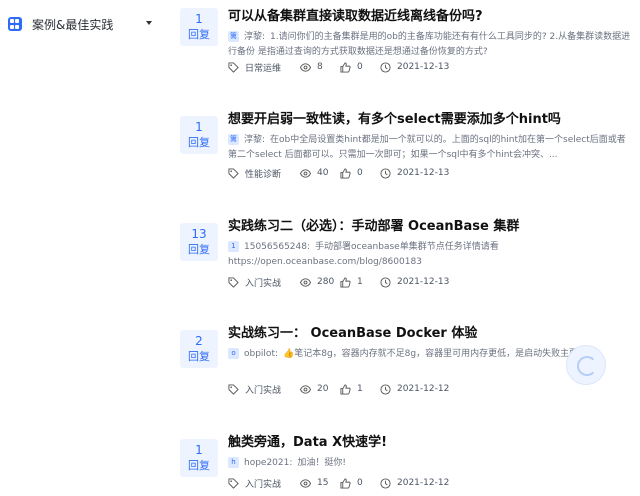  What do you see at coordinates (338, 389) in the screenshot?
I see `topic-meta: 入门实战 20 1 2021-12-12` at bounding box center [338, 389].